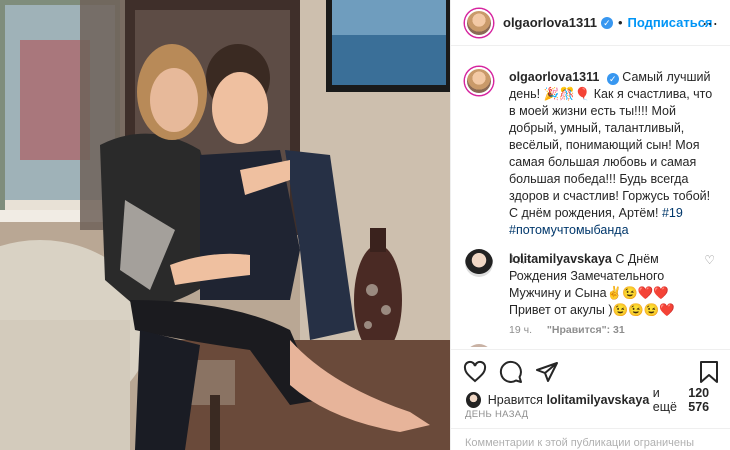 The width and height of the screenshot is (730, 450). I want to click on comment-icon, so click(511, 372).